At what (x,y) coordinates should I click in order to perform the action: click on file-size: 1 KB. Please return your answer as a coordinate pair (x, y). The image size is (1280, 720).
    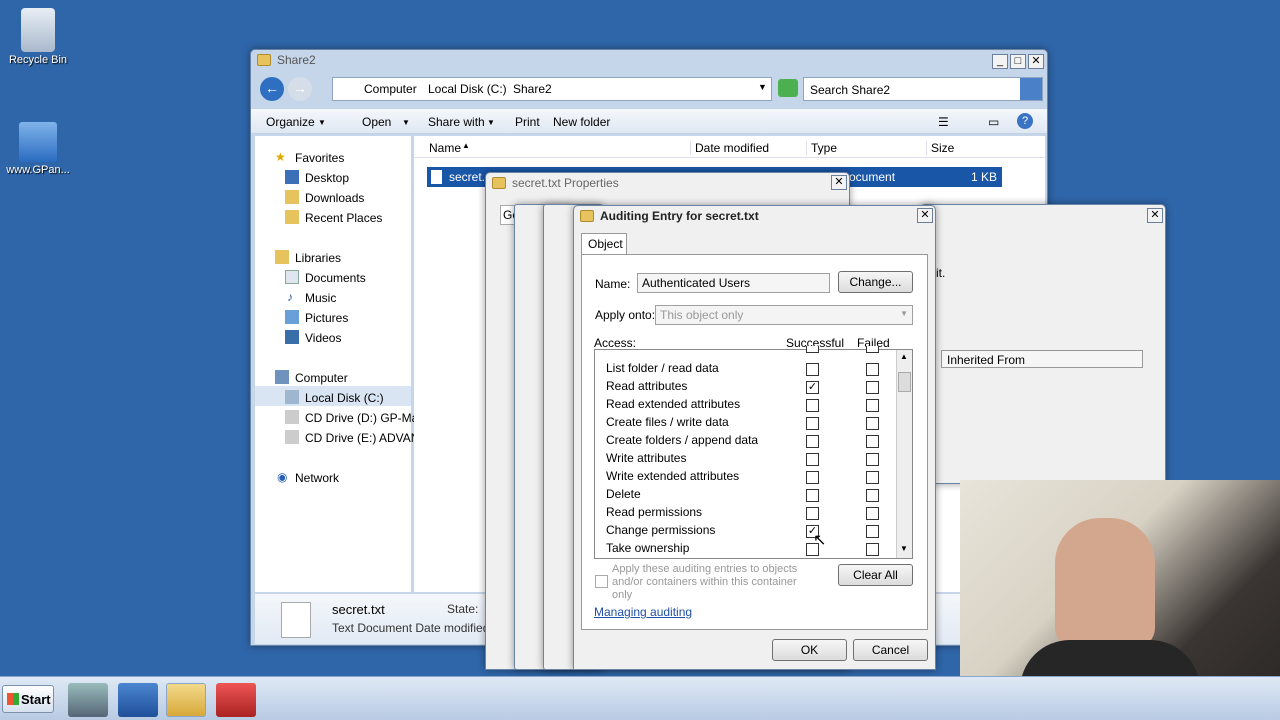
    Looking at the image, I should click on (984, 177).